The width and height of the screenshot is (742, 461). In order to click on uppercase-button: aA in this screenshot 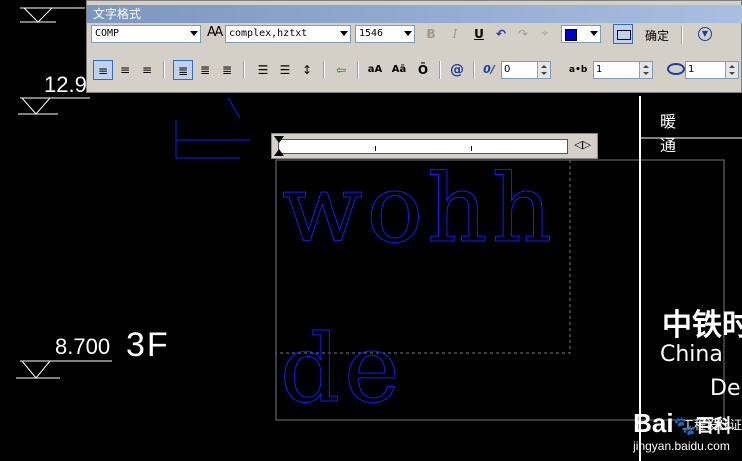, I will do `click(375, 70)`.